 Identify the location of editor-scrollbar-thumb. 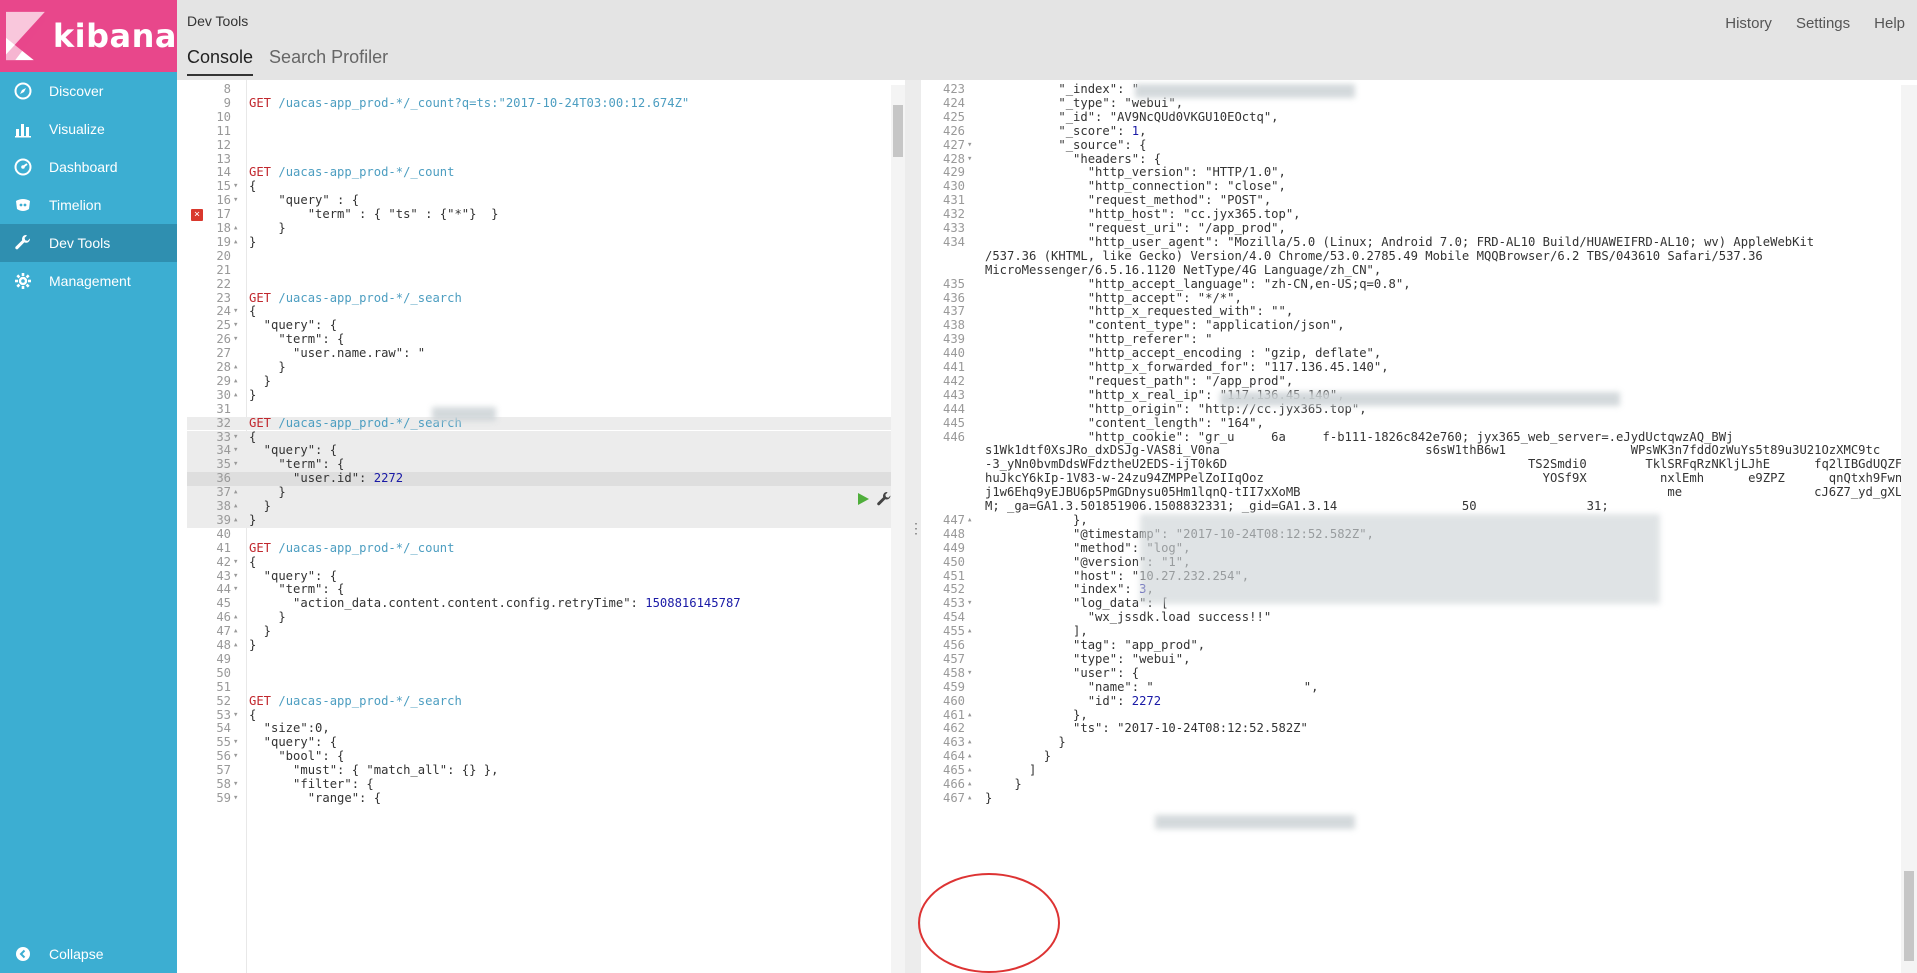
(898, 131).